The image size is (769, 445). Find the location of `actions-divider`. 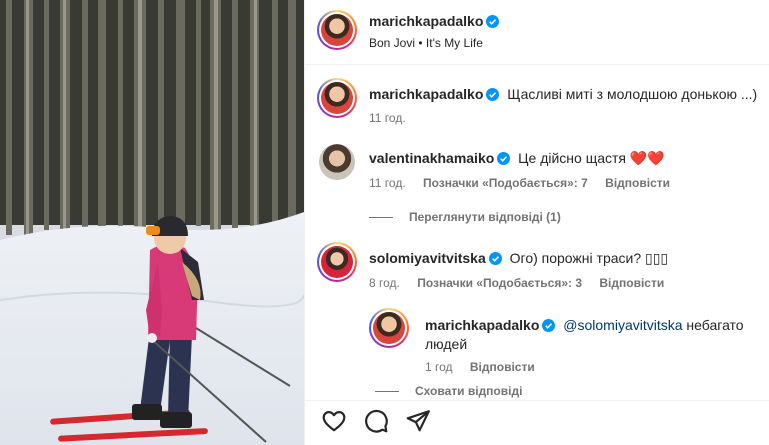

actions-divider is located at coordinates (537, 400).